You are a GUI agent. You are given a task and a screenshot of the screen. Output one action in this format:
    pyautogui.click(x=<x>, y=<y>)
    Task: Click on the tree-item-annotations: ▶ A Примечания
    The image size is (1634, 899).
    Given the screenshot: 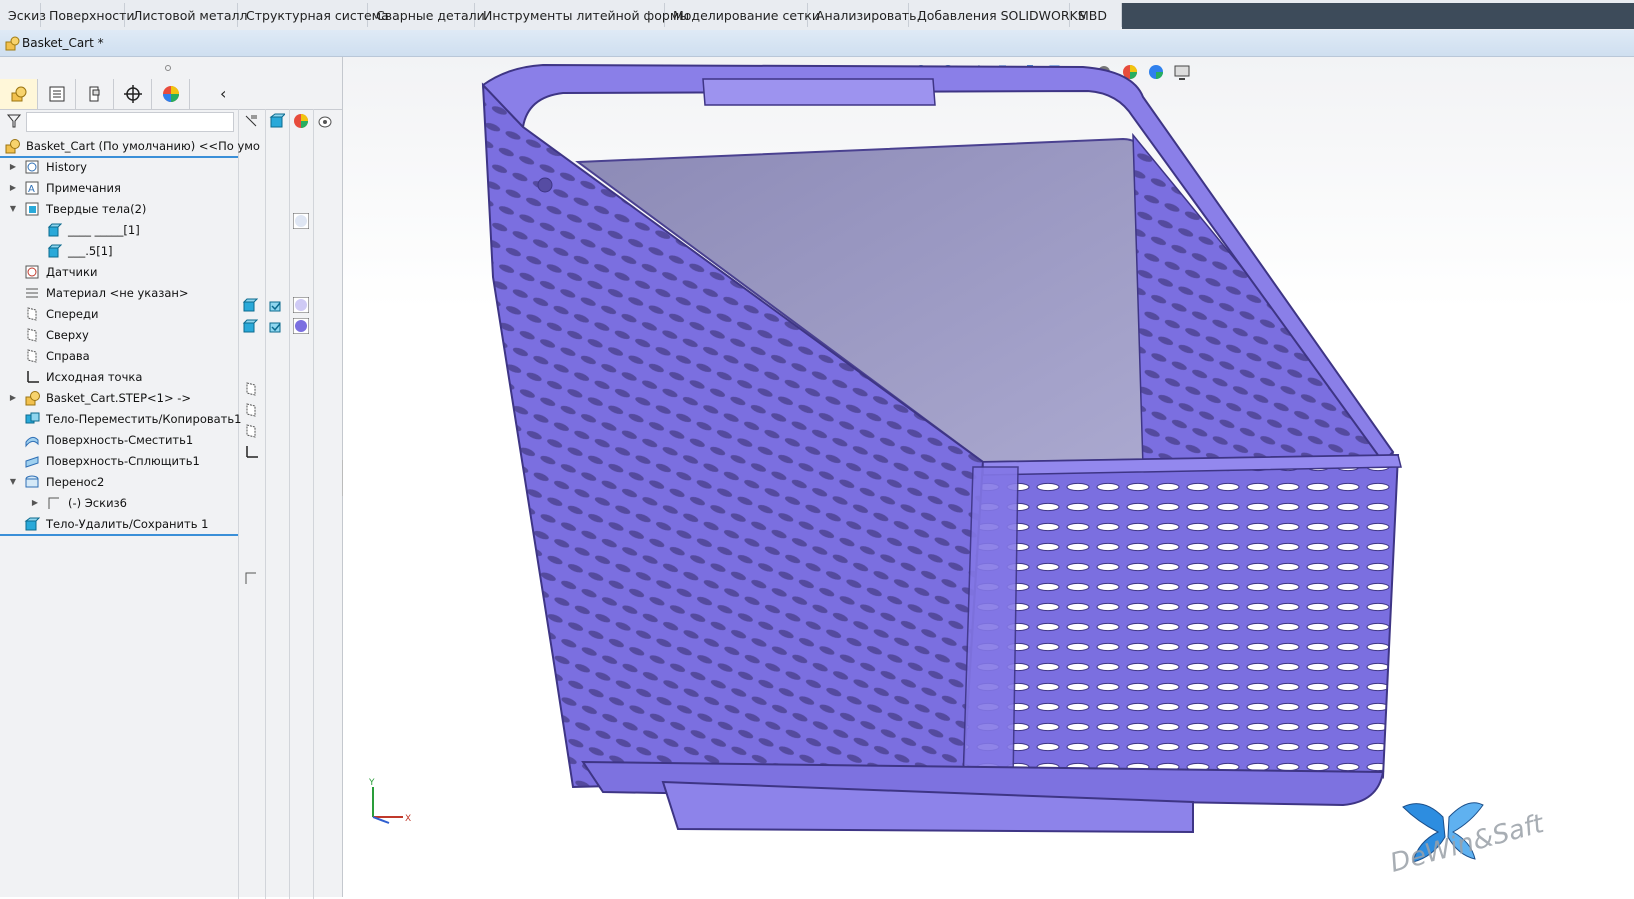 What is the action you would take?
    pyautogui.click(x=119, y=187)
    